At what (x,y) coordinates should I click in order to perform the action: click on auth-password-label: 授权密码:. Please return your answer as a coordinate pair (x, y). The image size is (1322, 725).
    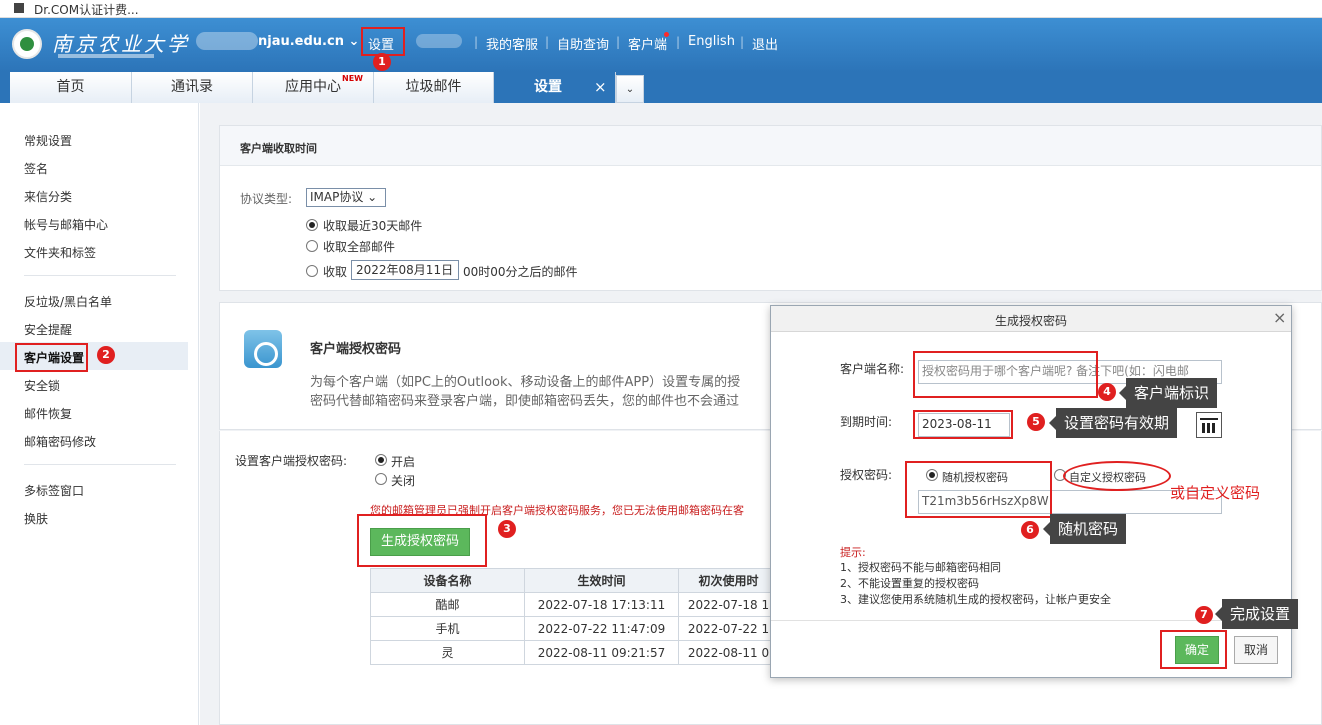
    Looking at the image, I should click on (866, 475).